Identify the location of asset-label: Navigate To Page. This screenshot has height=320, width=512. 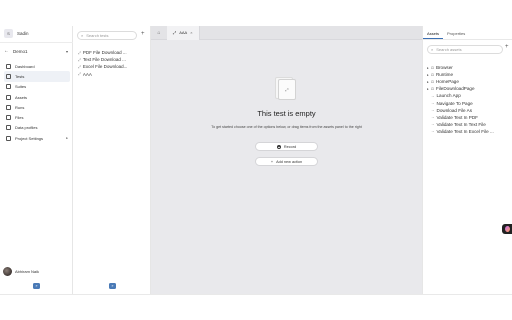
(454, 103).